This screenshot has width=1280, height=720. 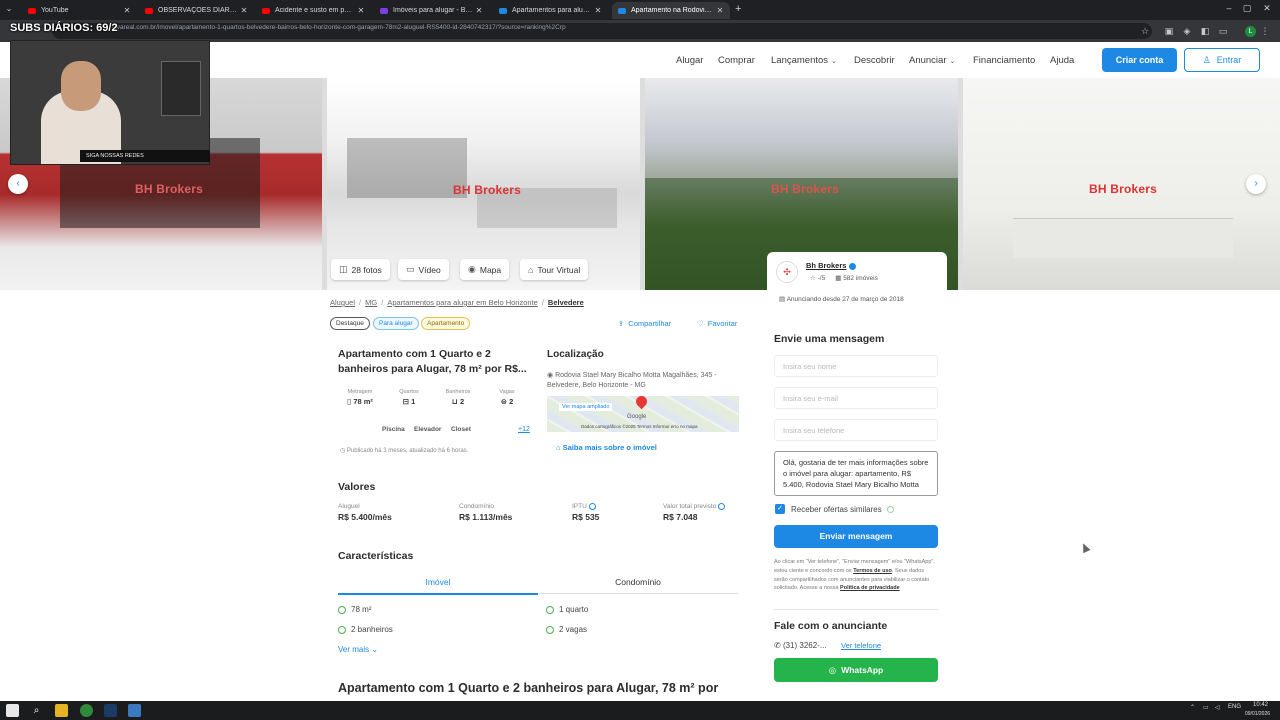 What do you see at coordinates (856, 398) in the screenshot?
I see `email-input` at bounding box center [856, 398].